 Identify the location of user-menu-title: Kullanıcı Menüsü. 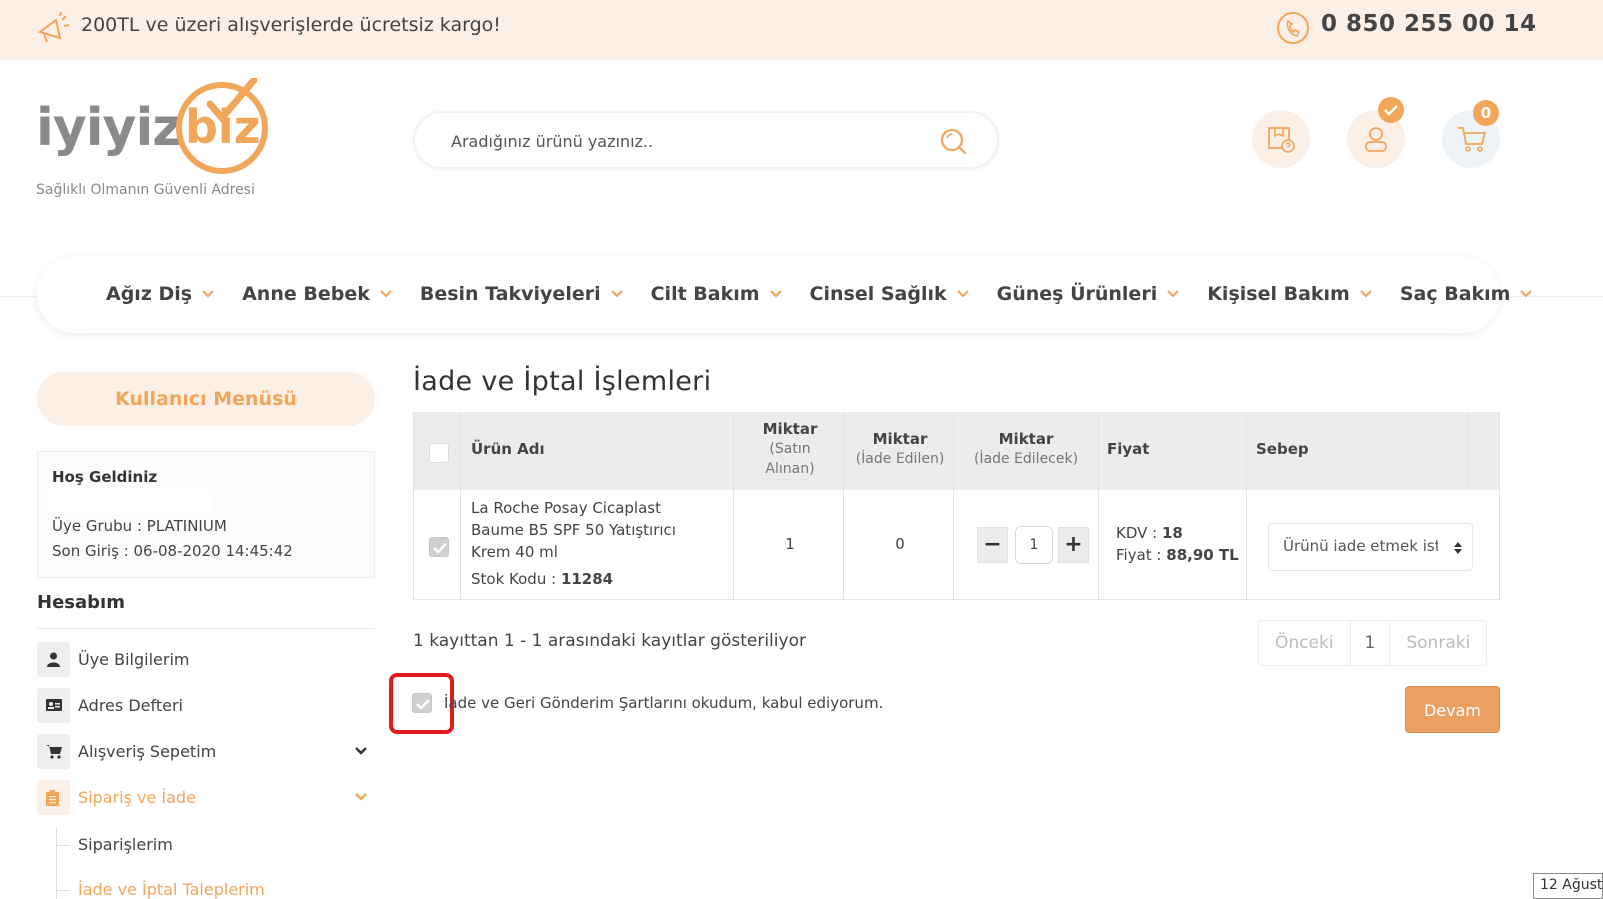
(206, 399).